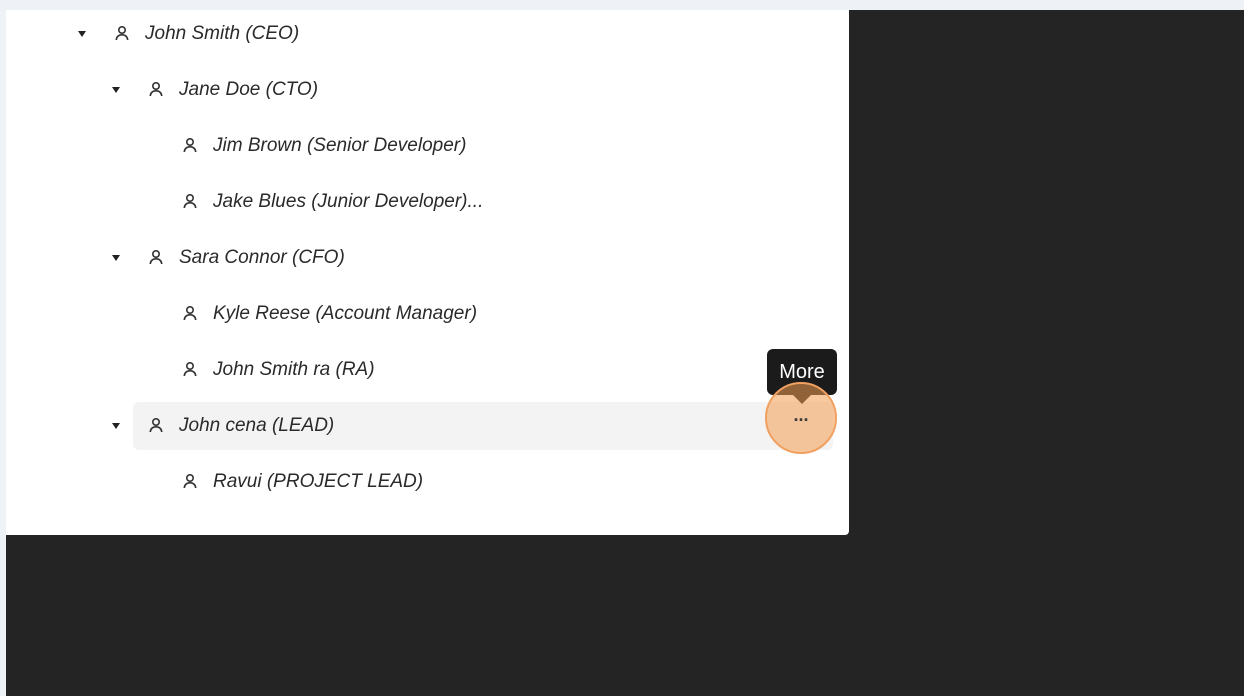 Image resolution: width=1244 pixels, height=696 pixels. What do you see at coordinates (345, 313) in the screenshot?
I see `tree-node-label: Kyle Reese (Account Manager)` at bounding box center [345, 313].